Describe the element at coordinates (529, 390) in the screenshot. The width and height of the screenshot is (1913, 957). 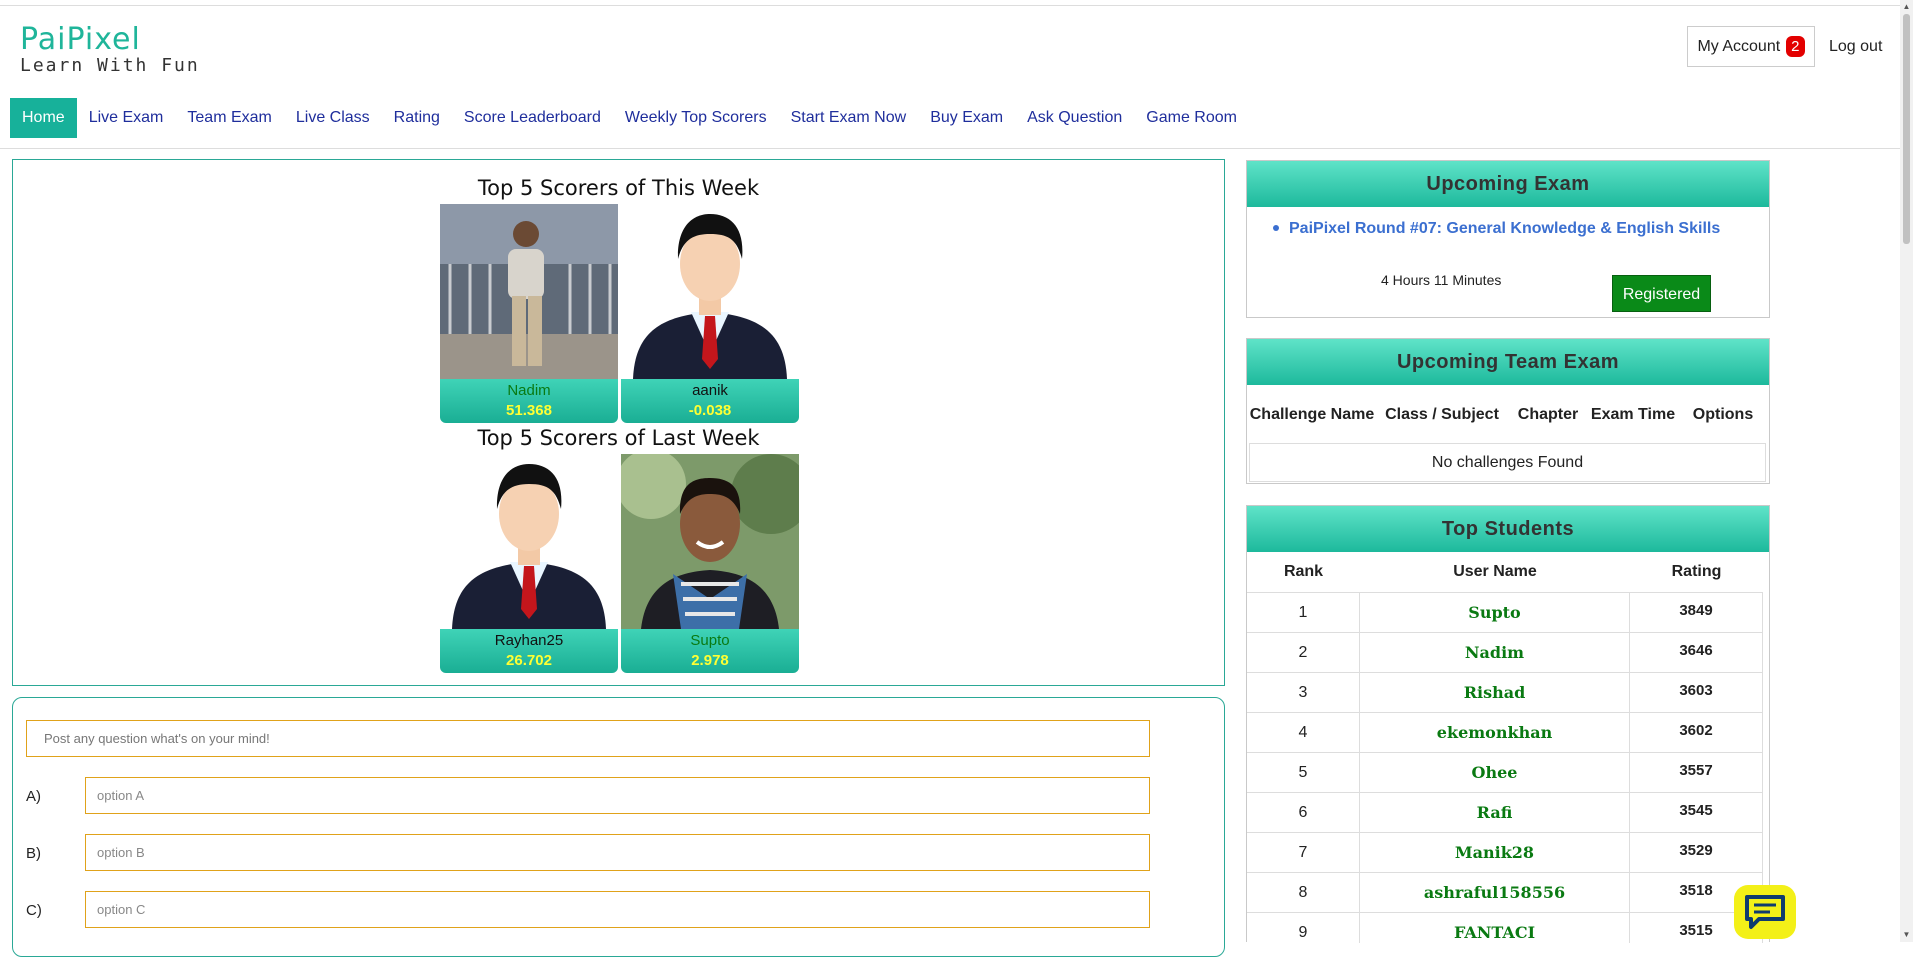
I see `scorer-name: Nadim` at that location.